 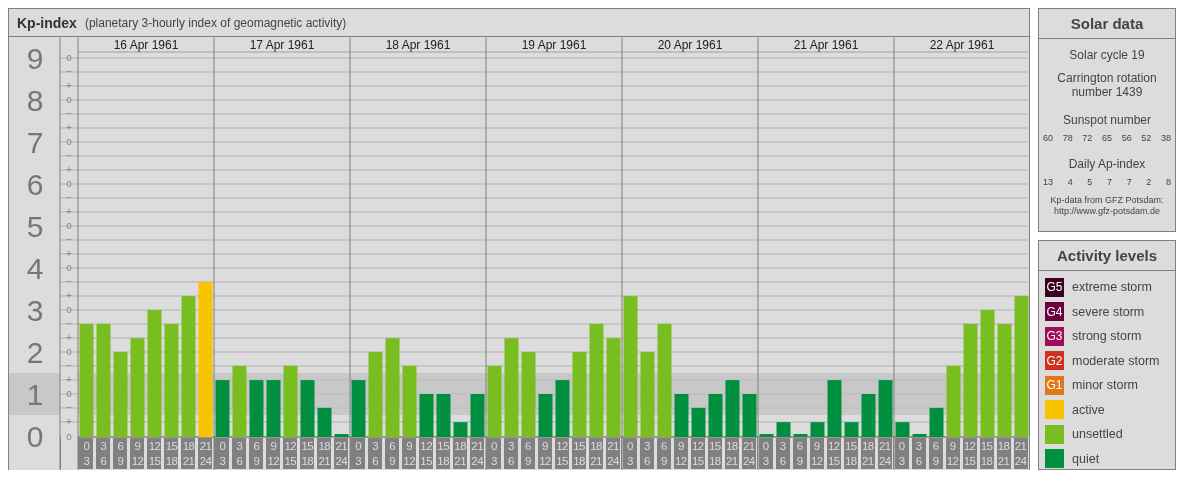 I want to click on level-badge: G3, so click(x=1054, y=336).